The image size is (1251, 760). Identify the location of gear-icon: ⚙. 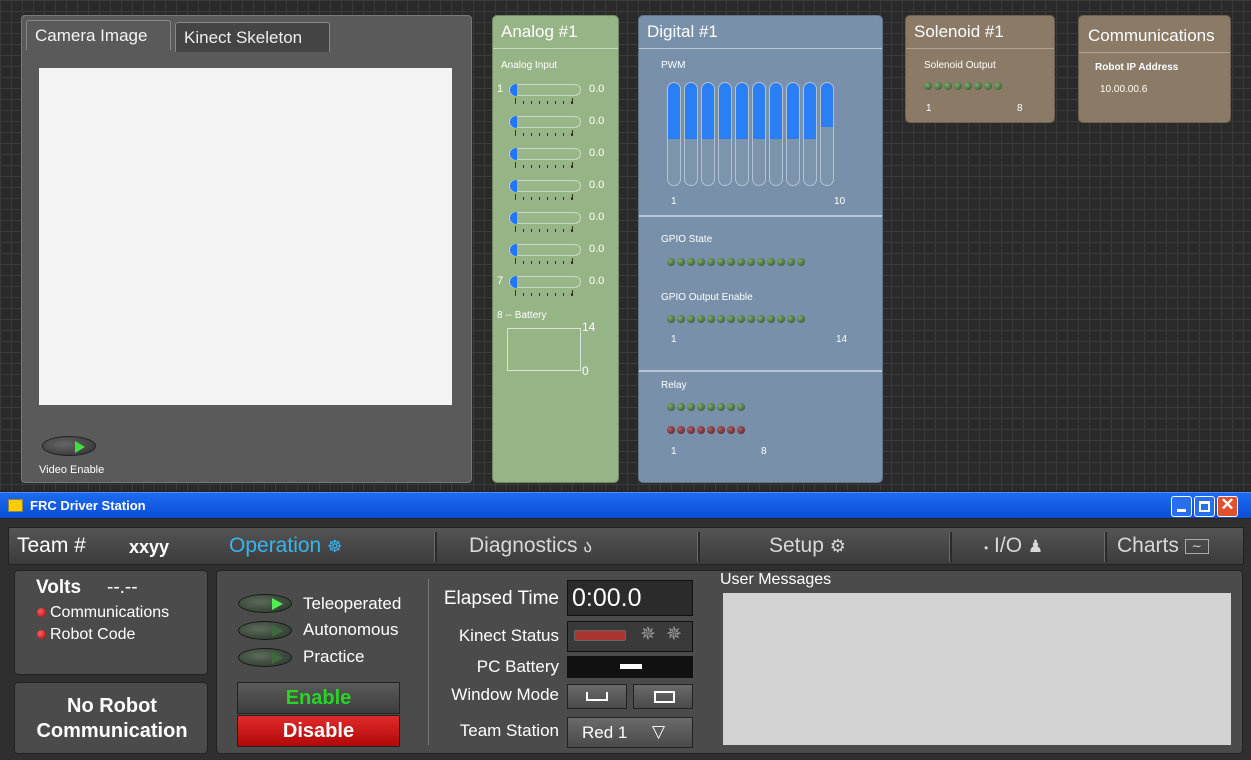
(837, 546).